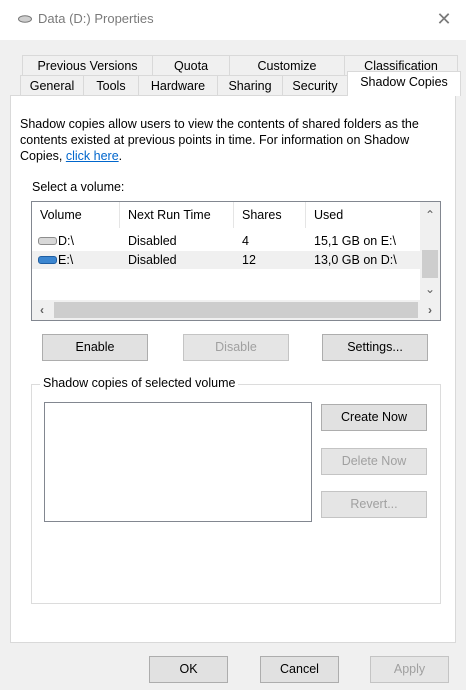 The height and width of the screenshot is (690, 466). I want to click on close-icon: ✕, so click(444, 20).